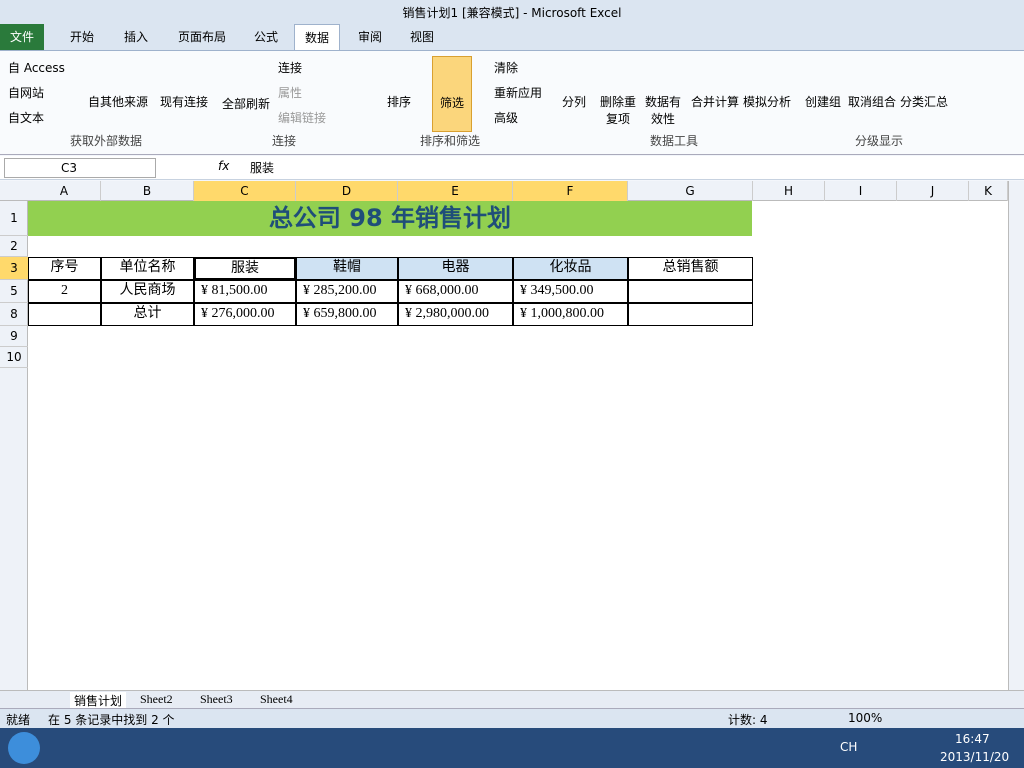 This screenshot has height=768, width=1024. I want to click on data-cell: ¥ 2,980,000.00, so click(455, 314).